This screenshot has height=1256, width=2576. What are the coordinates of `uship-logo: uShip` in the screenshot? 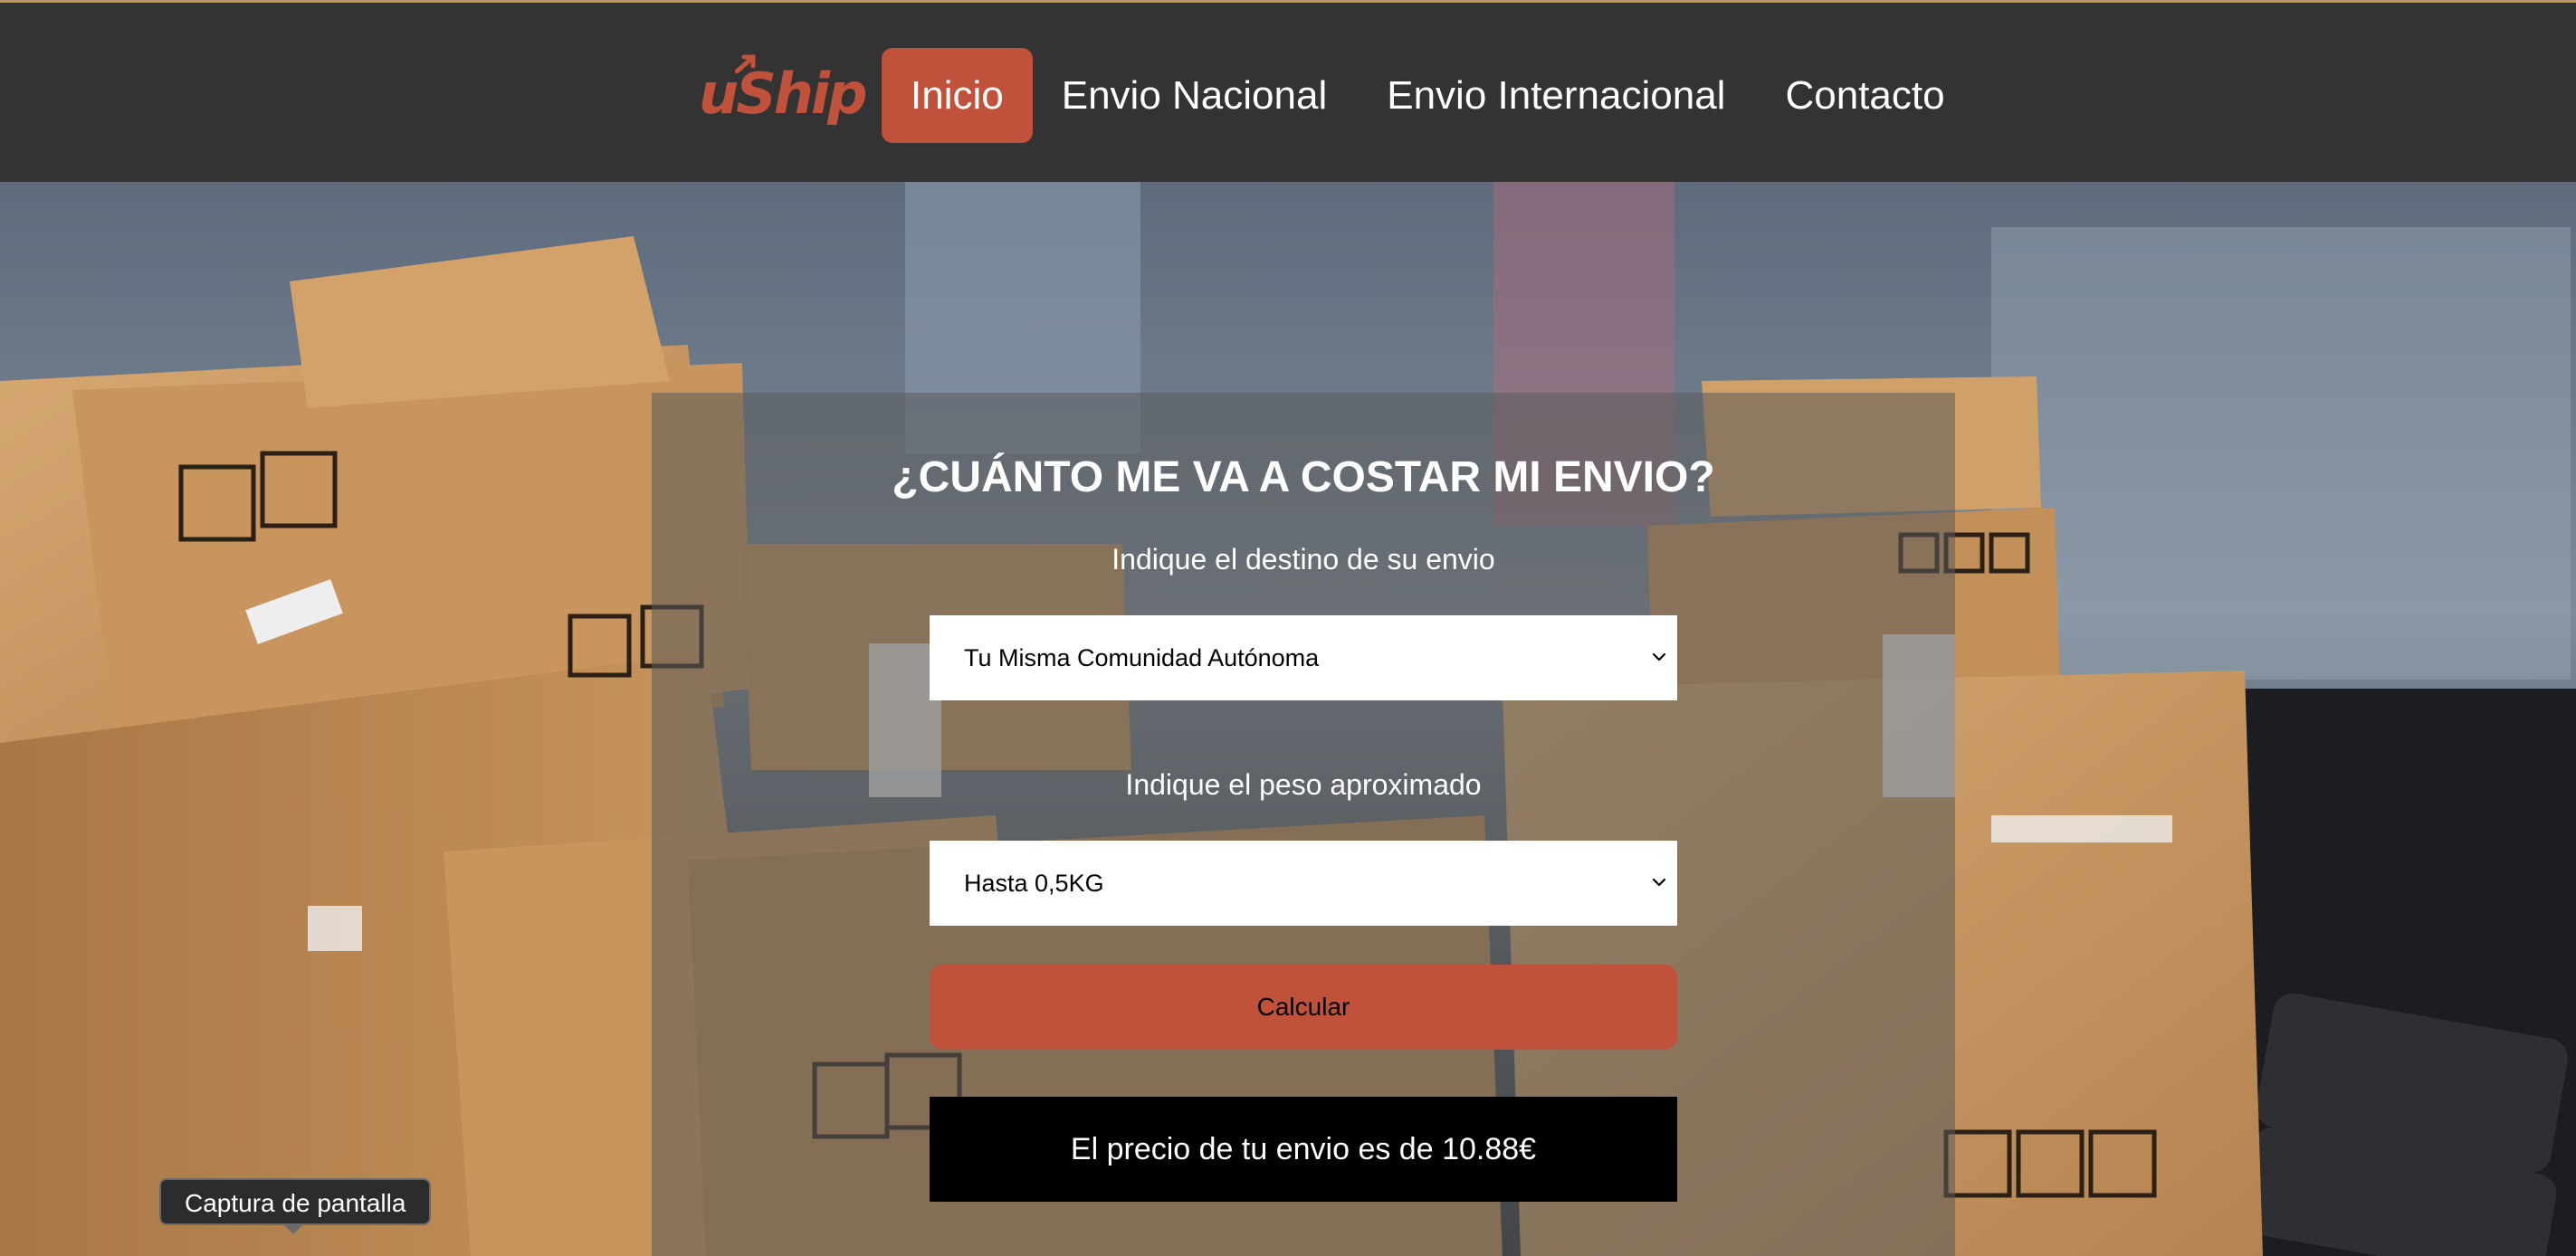 It's located at (783, 94).